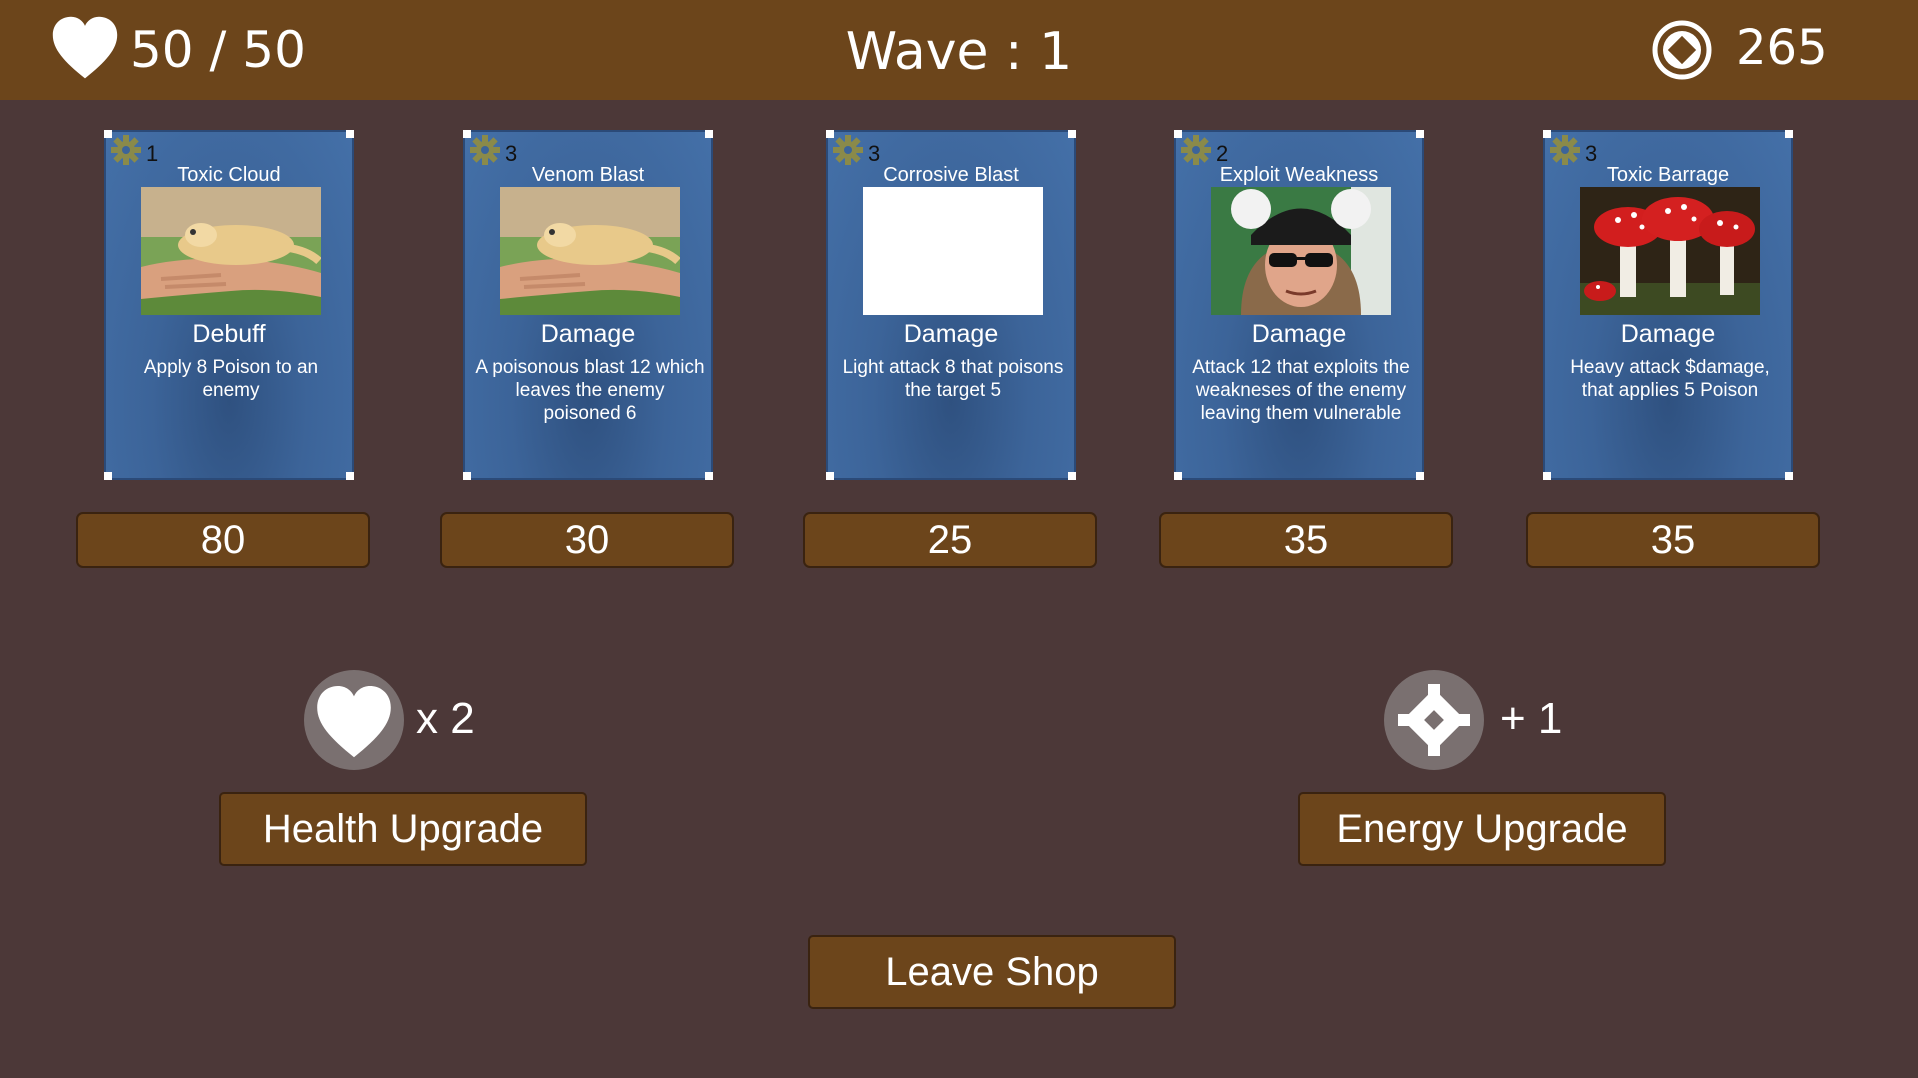  Describe the element at coordinates (1531, 718) in the screenshot. I see `energy-upgrade-amount: + 1` at that location.